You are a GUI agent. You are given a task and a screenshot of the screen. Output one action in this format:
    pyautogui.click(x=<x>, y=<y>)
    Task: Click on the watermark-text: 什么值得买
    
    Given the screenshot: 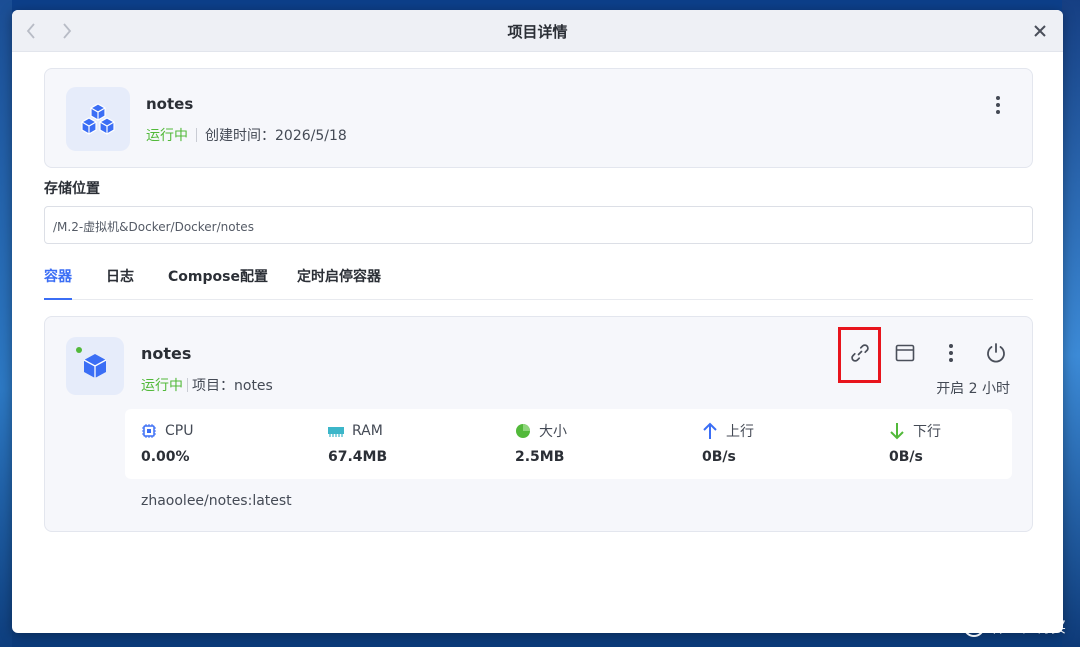 What is the action you would take?
    pyautogui.click(x=1028, y=626)
    